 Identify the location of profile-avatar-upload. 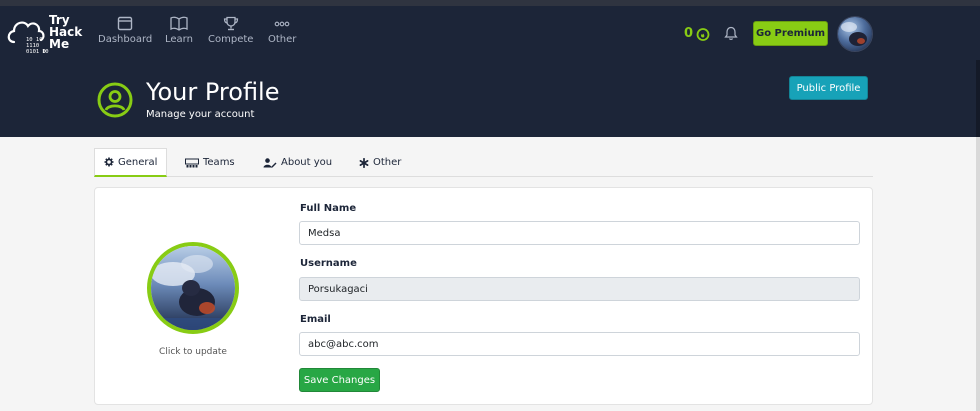
(193, 288).